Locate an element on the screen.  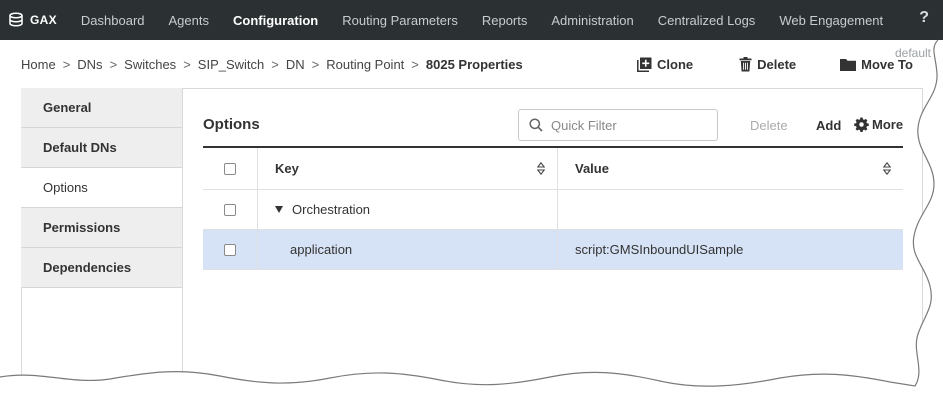
more-label: More is located at coordinates (888, 124).